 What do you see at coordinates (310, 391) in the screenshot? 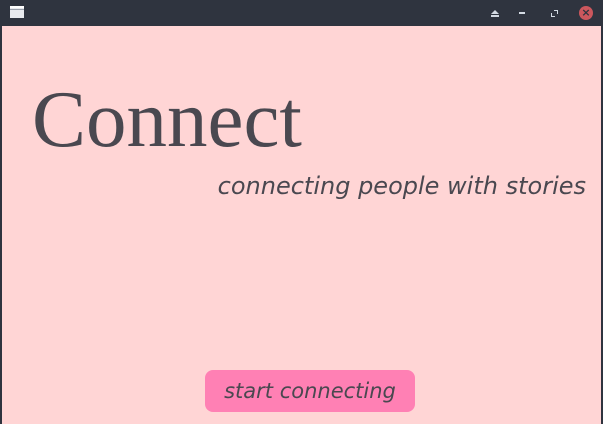
I see `start-connecting-button: start connecting` at bounding box center [310, 391].